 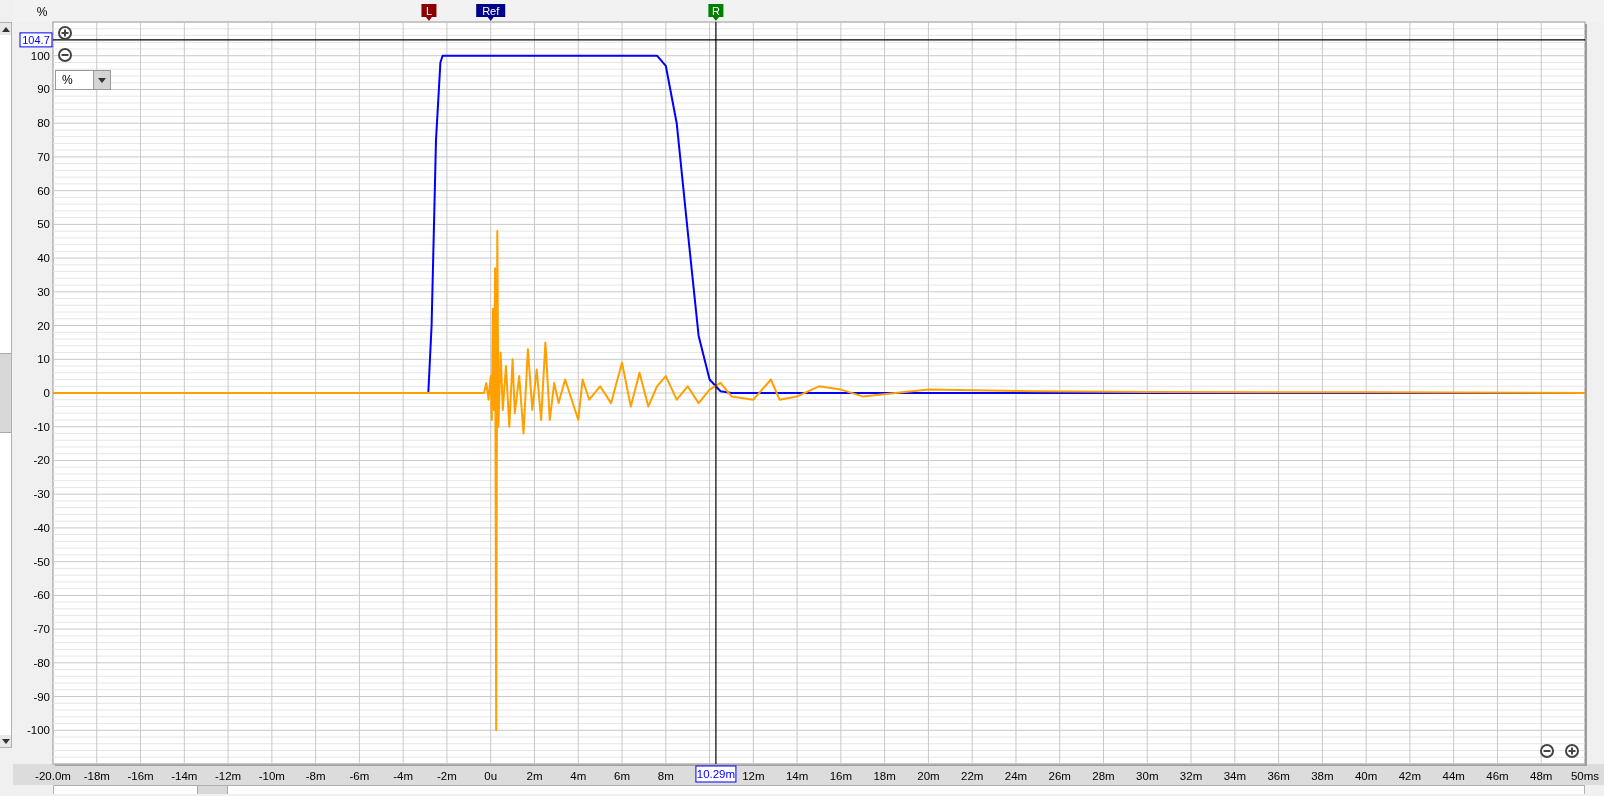 What do you see at coordinates (1234, 776) in the screenshot?
I see `x-tick-label: 34m` at bounding box center [1234, 776].